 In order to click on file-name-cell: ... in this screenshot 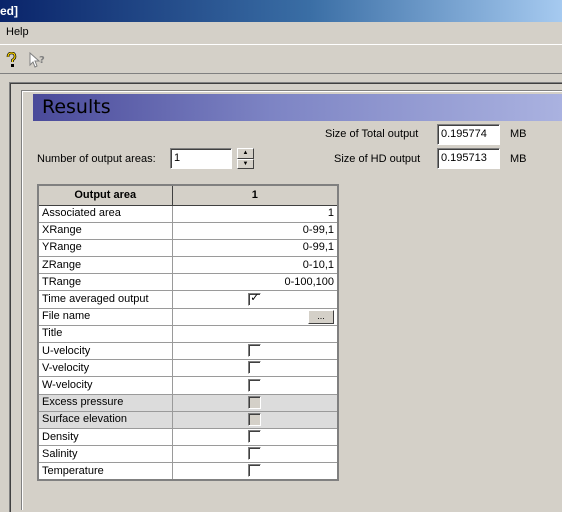, I will do `click(255, 316)`.